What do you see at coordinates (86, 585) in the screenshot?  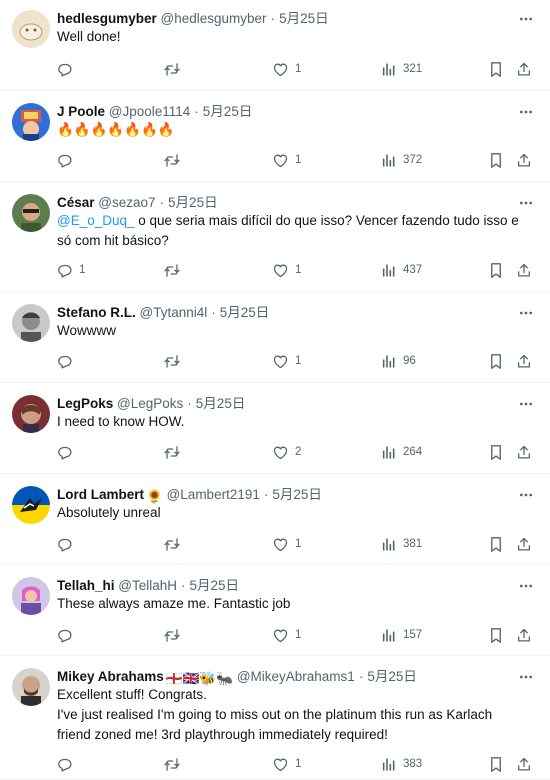 I see `author-name: Tellah_hi` at bounding box center [86, 585].